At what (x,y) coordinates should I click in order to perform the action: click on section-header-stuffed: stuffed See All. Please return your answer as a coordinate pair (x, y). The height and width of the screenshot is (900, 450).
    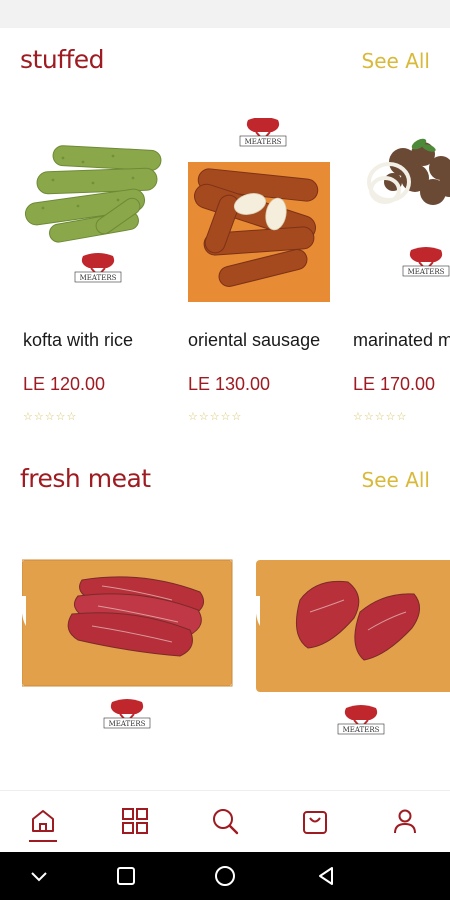
    Looking at the image, I should click on (225, 65).